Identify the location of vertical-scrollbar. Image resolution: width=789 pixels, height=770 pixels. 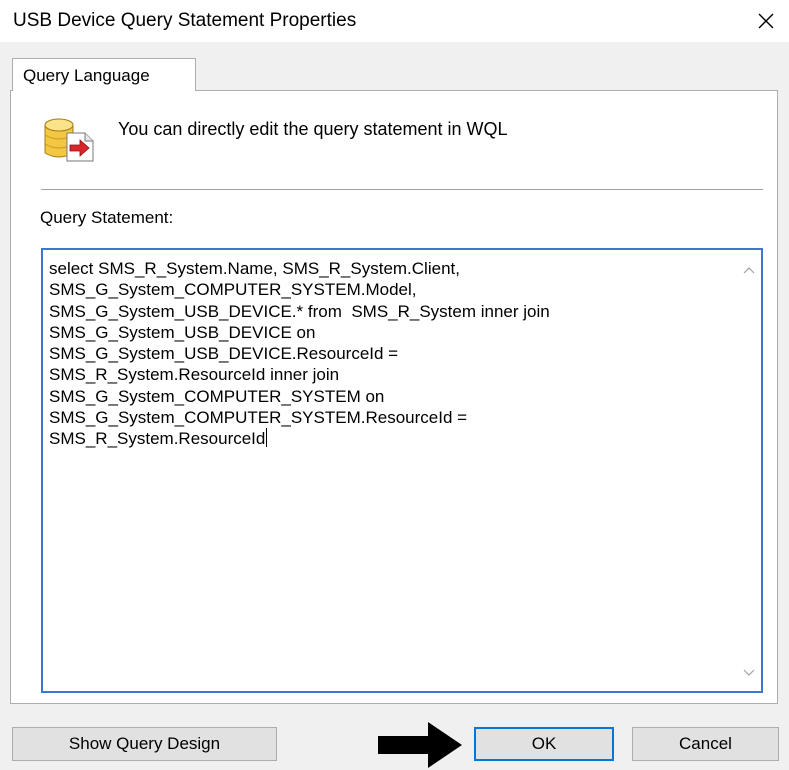
(749, 470).